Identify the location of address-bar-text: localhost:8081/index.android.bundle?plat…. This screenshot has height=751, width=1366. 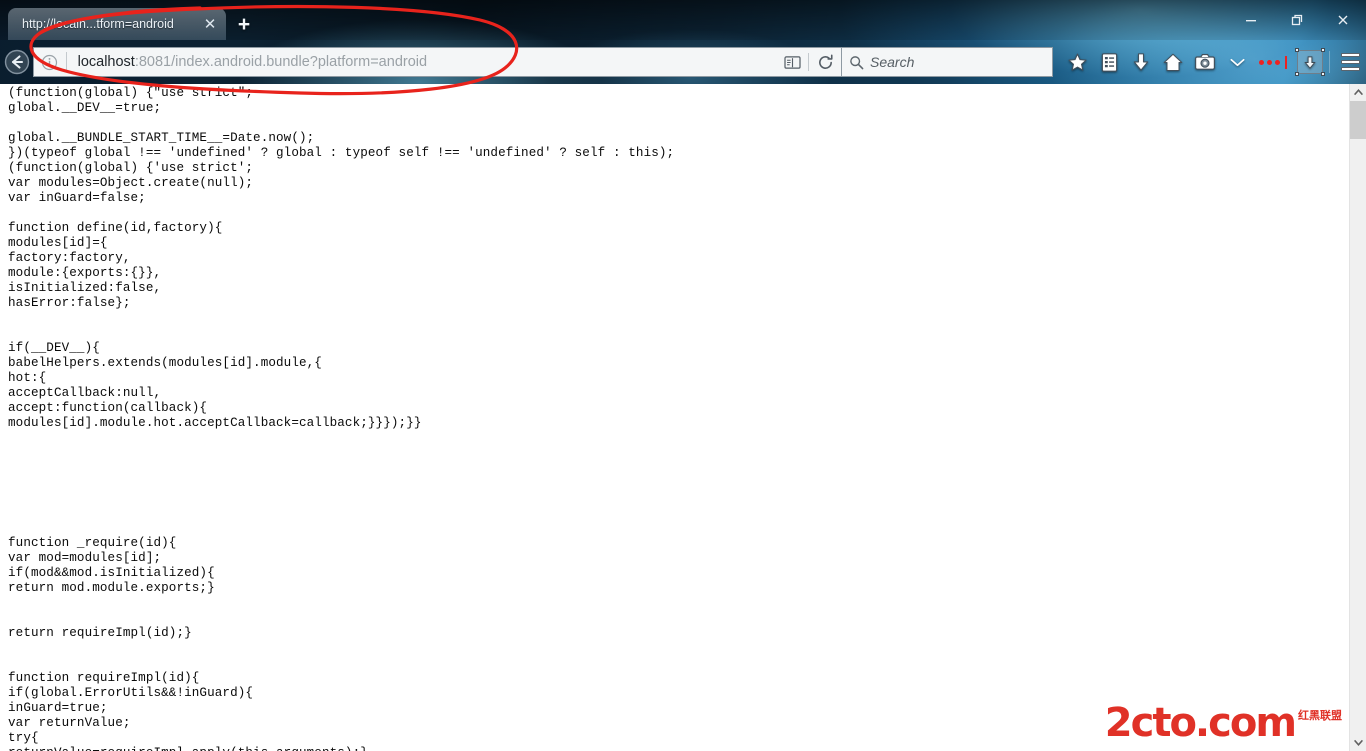
(247, 62).